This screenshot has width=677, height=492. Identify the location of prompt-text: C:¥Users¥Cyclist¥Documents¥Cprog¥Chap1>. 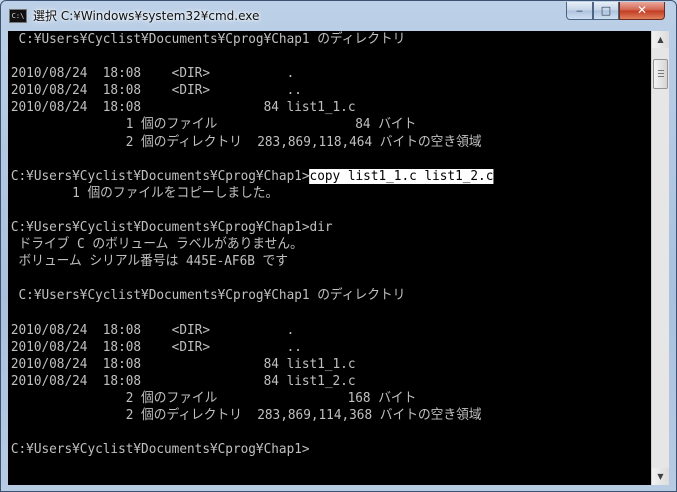
(160, 176).